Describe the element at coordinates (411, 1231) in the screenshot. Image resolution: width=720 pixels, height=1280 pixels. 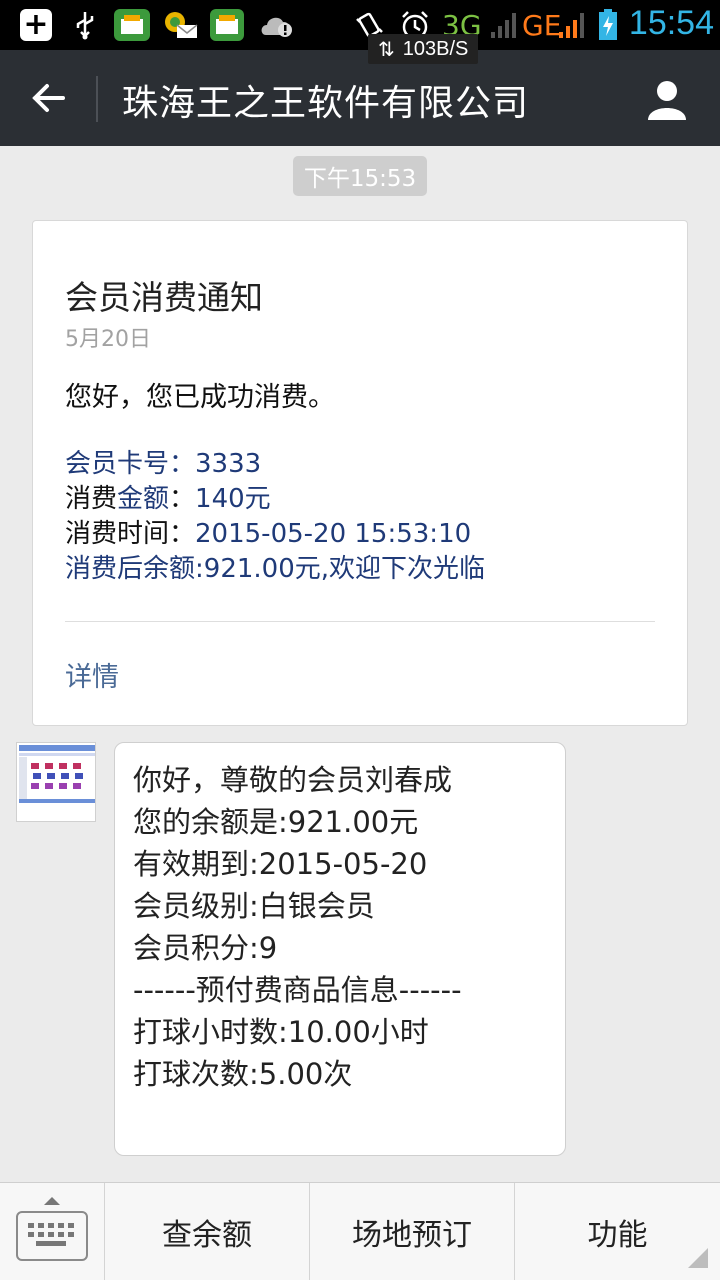
I see `menu-venue-booking: 场地预订` at that location.